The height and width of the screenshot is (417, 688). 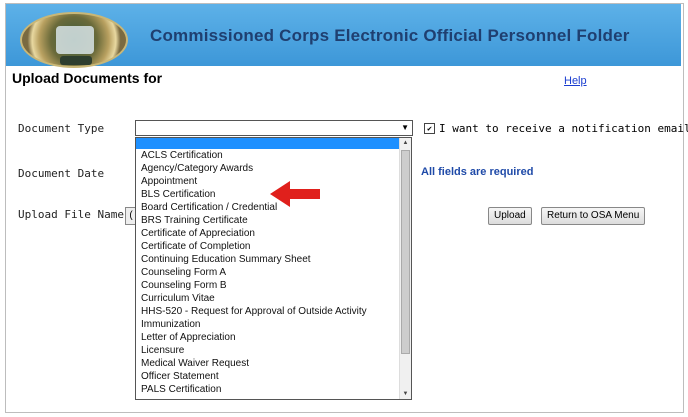 What do you see at coordinates (273, 233) in the screenshot?
I see `dropdown-option: Certificate of Appreciation` at bounding box center [273, 233].